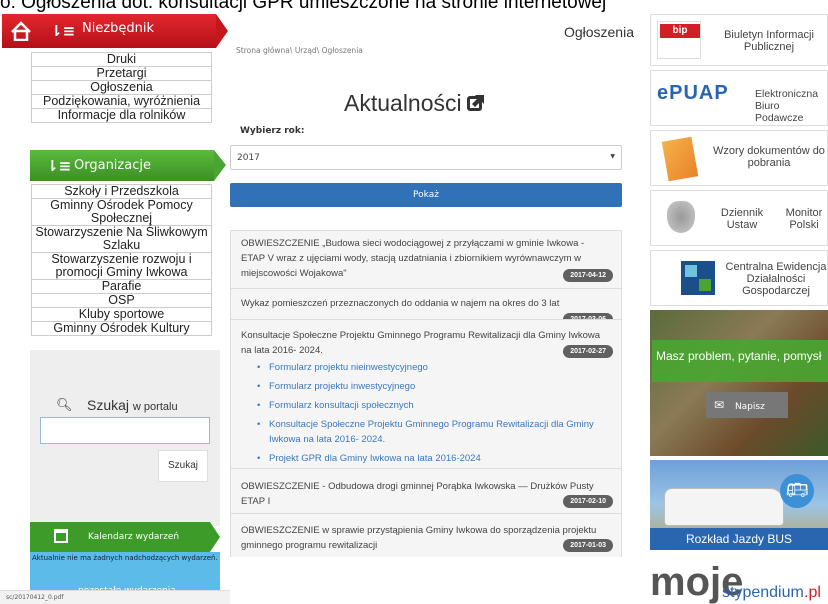 The height and width of the screenshot is (604, 828). Describe the element at coordinates (125, 430) in the screenshot. I see `search-input` at that location.